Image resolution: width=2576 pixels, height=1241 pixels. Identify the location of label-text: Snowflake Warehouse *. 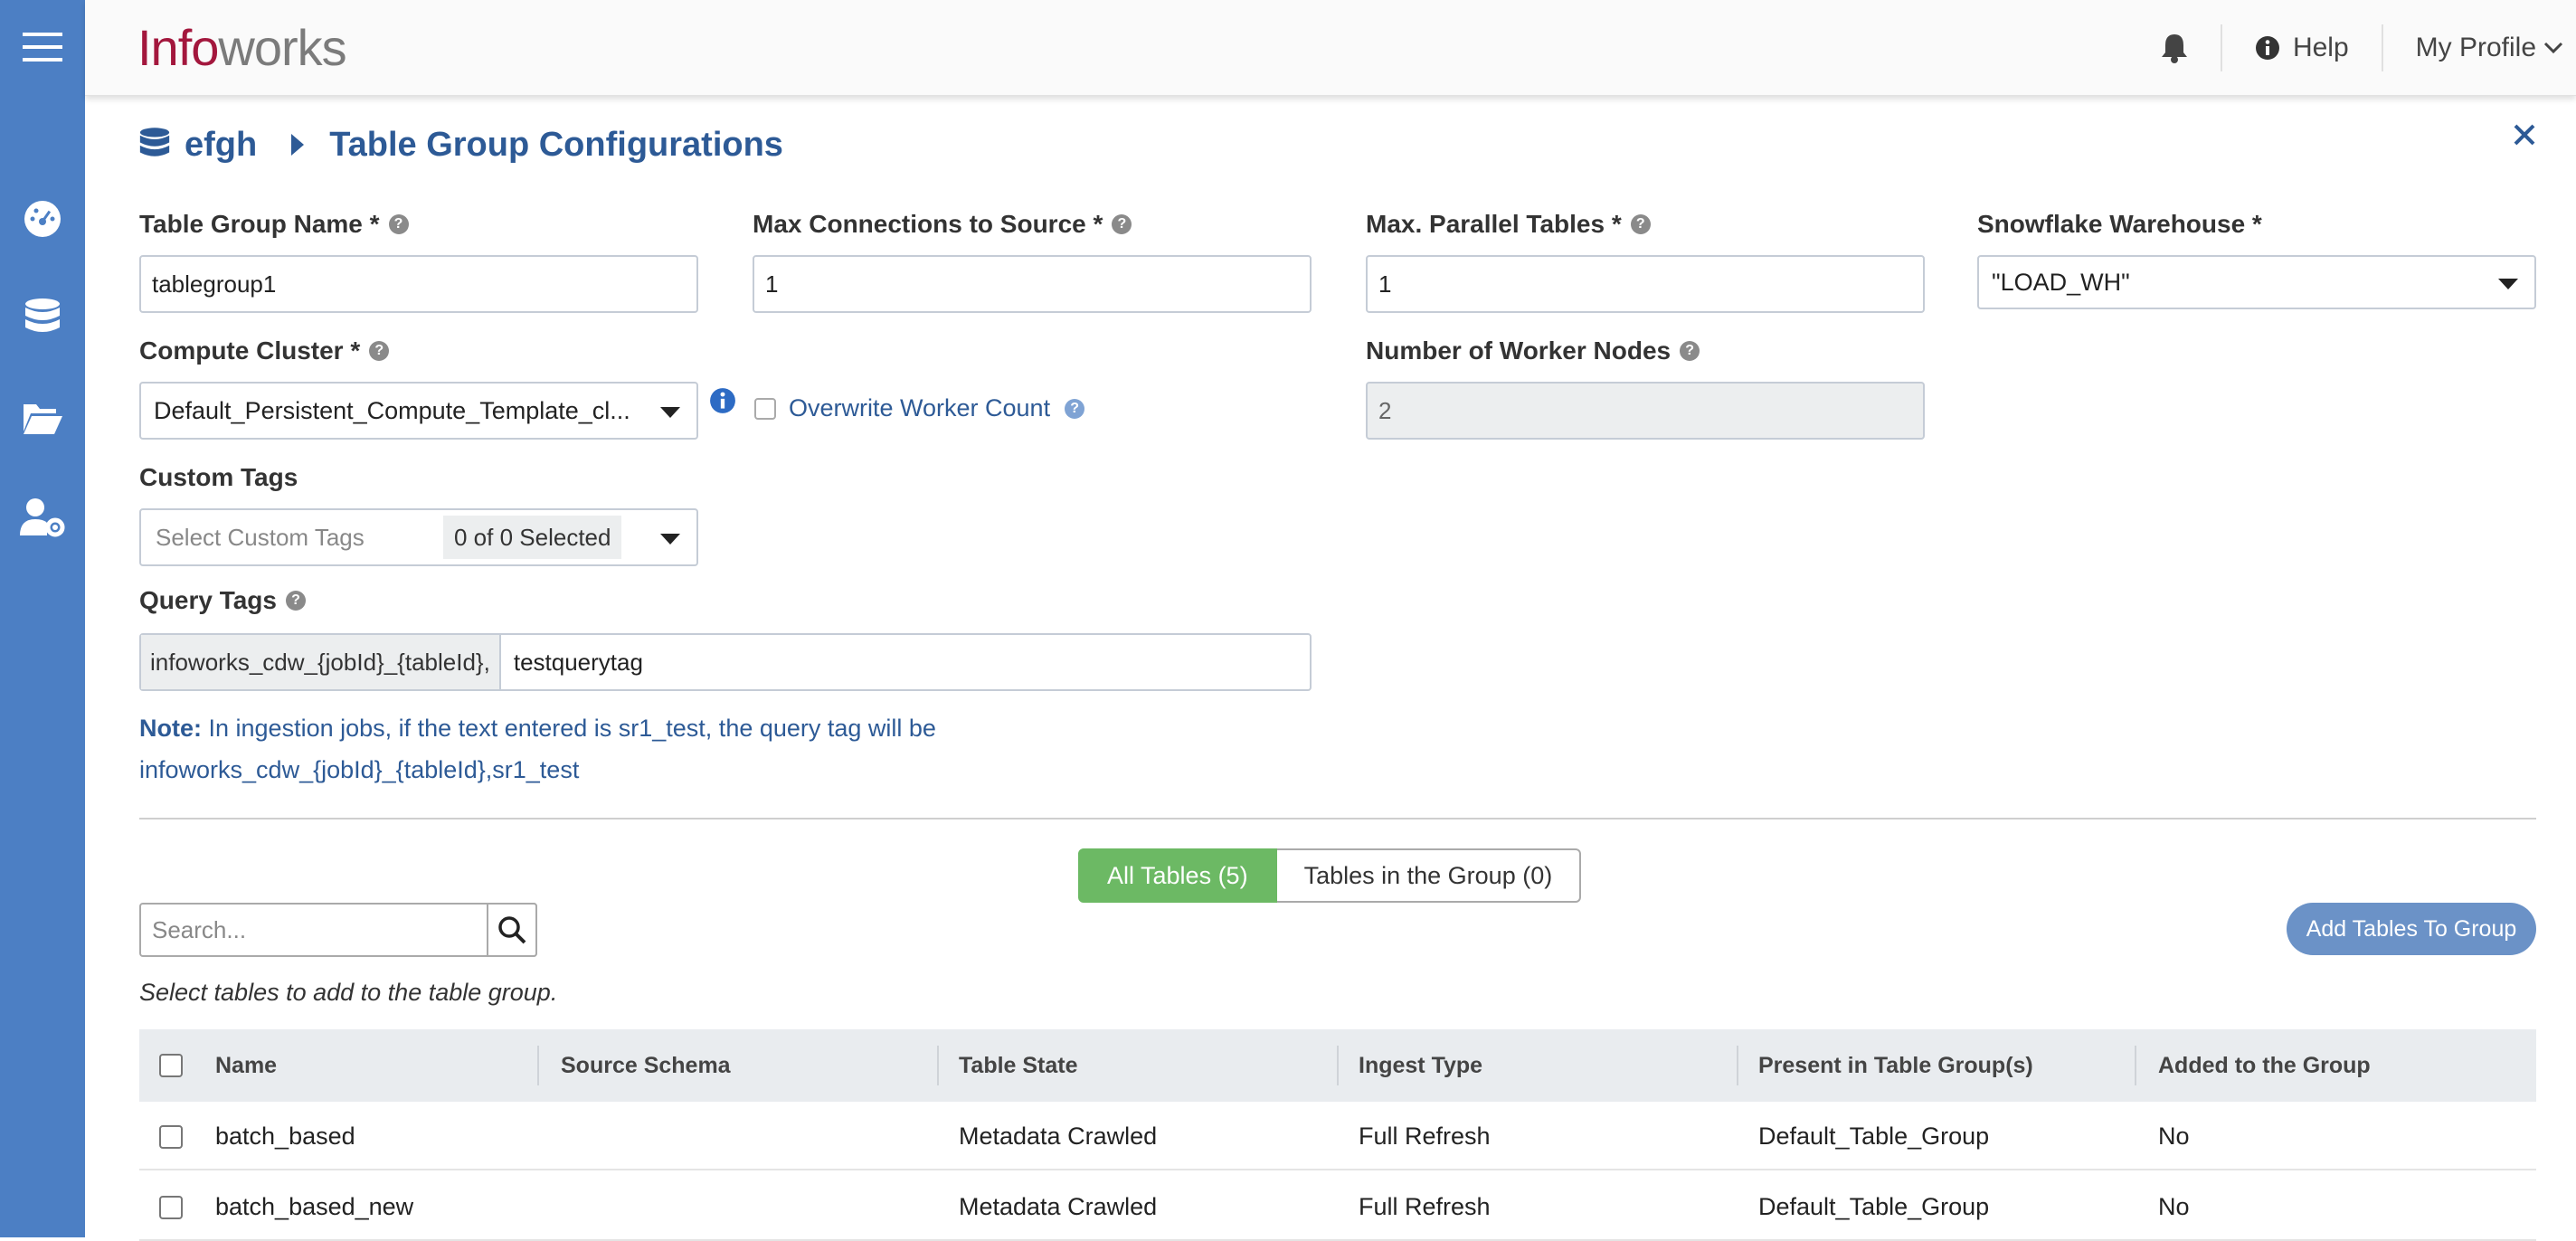
(2120, 224).